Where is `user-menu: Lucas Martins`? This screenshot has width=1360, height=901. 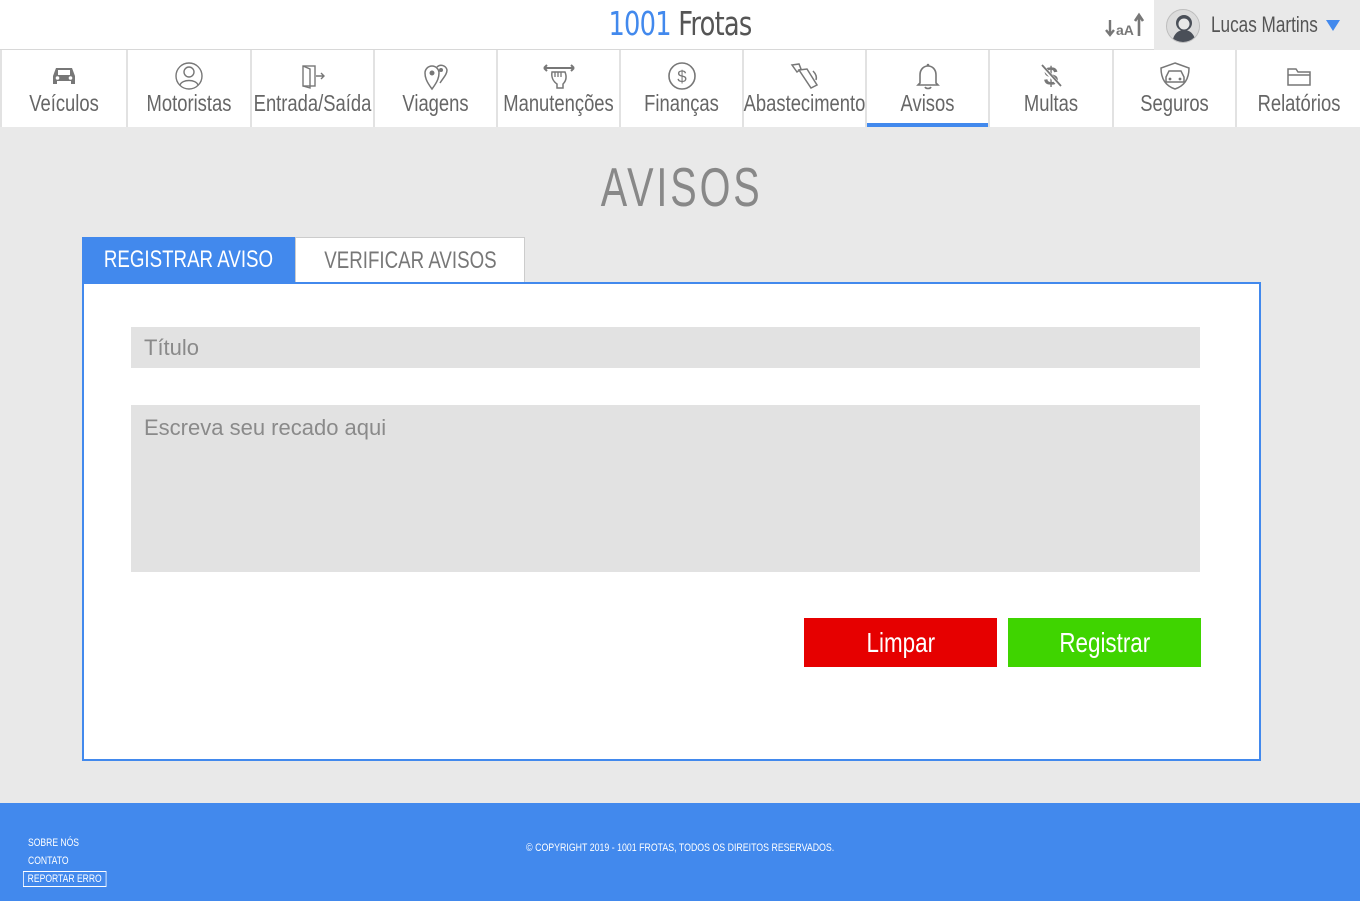
user-menu: Lucas Martins is located at coordinates (1257, 25).